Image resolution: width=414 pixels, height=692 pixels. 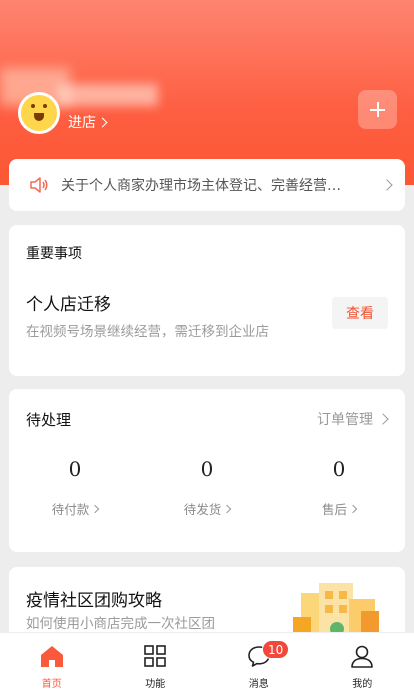 I want to click on stat-label: 售后, so click(x=334, y=509).